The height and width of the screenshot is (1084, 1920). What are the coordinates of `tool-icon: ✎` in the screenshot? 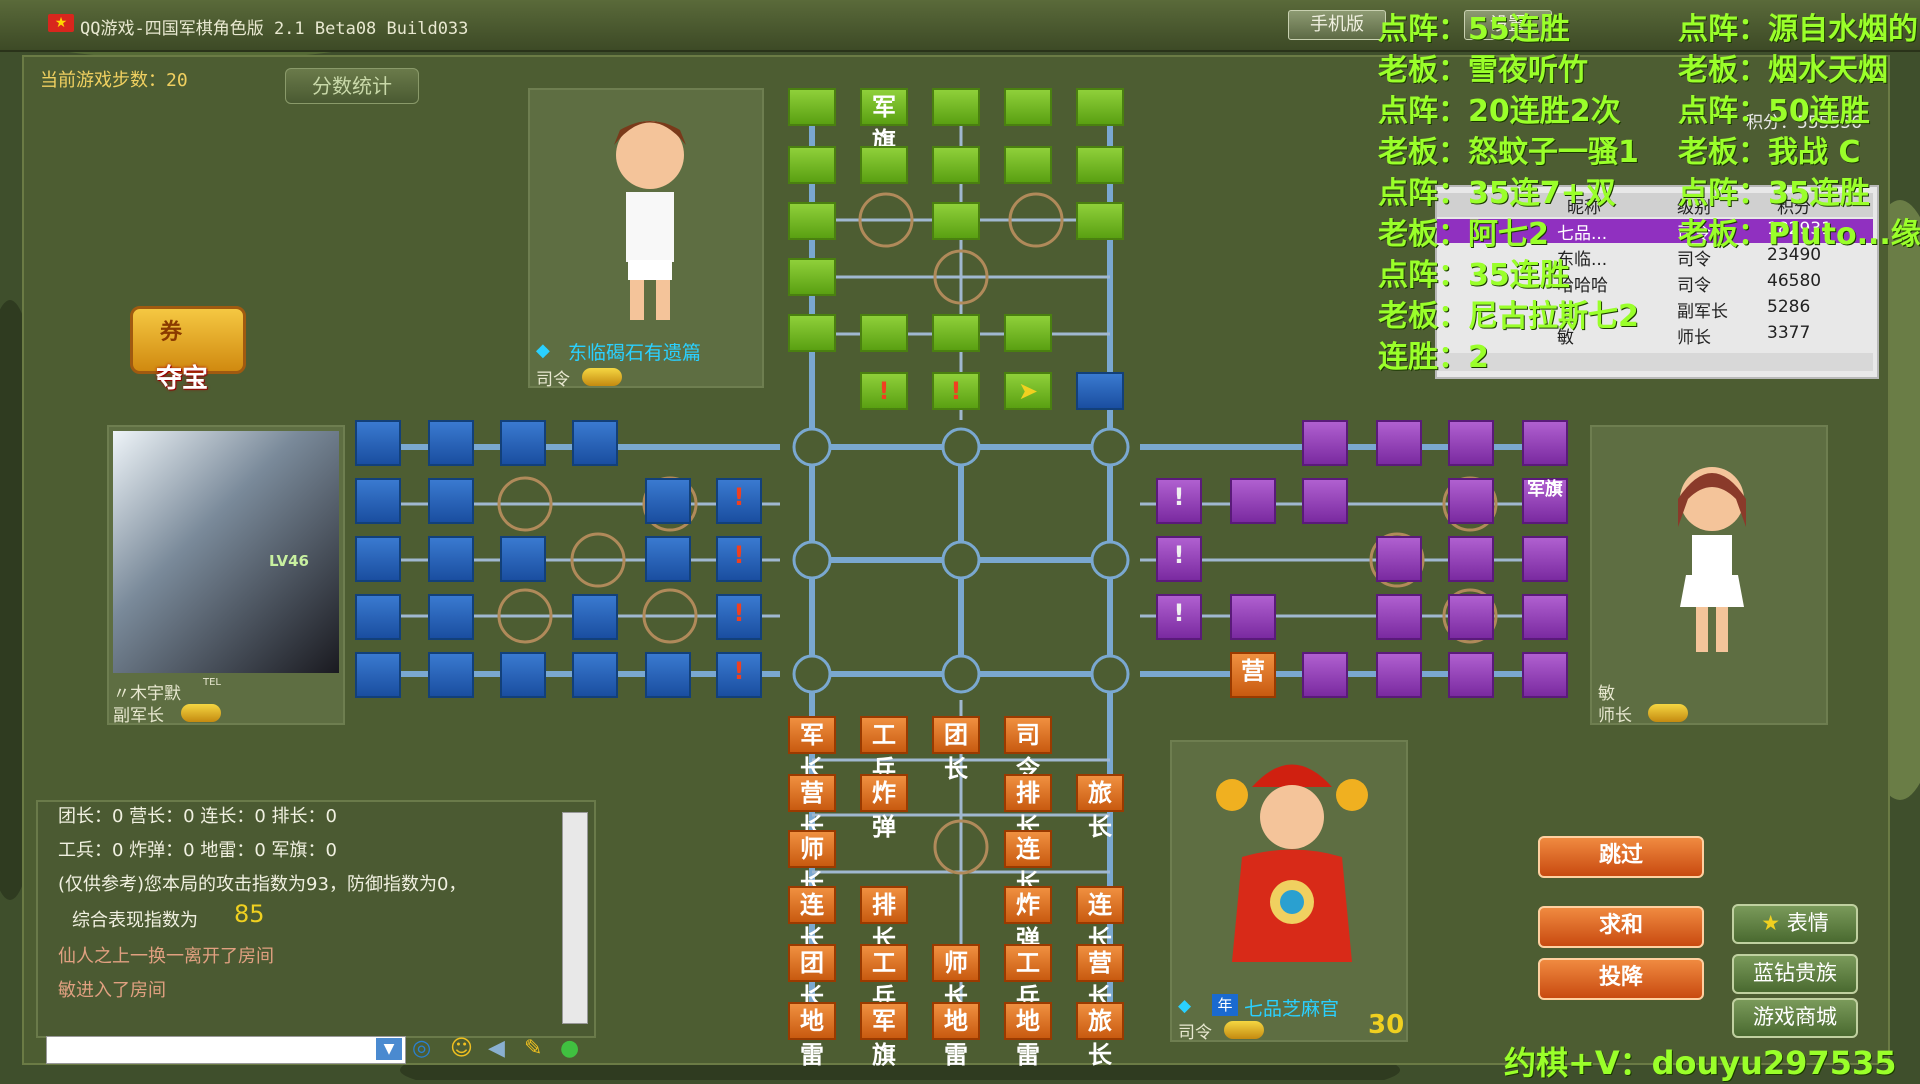 It's located at (533, 1048).